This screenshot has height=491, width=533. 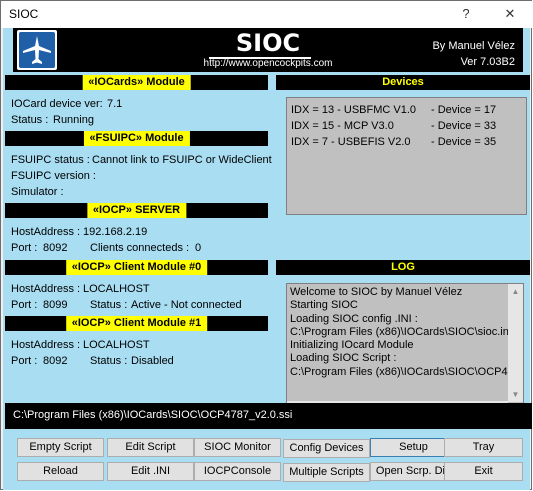 I want to click on server-host-label: HostAddress :, so click(x=46, y=232).